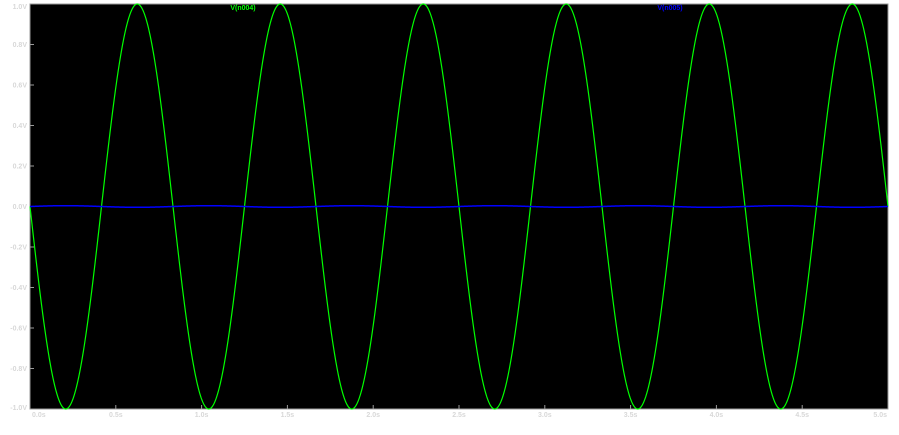 The image size is (899, 435). Describe the element at coordinates (669, 8) in the screenshot. I see `legend-entry: V(n005)` at that location.